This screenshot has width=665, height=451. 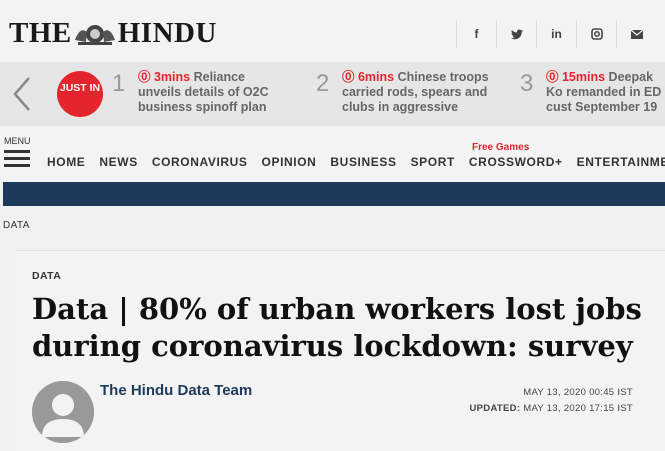 What do you see at coordinates (119, 83) in the screenshot?
I see `ticker-number: 1` at bounding box center [119, 83].